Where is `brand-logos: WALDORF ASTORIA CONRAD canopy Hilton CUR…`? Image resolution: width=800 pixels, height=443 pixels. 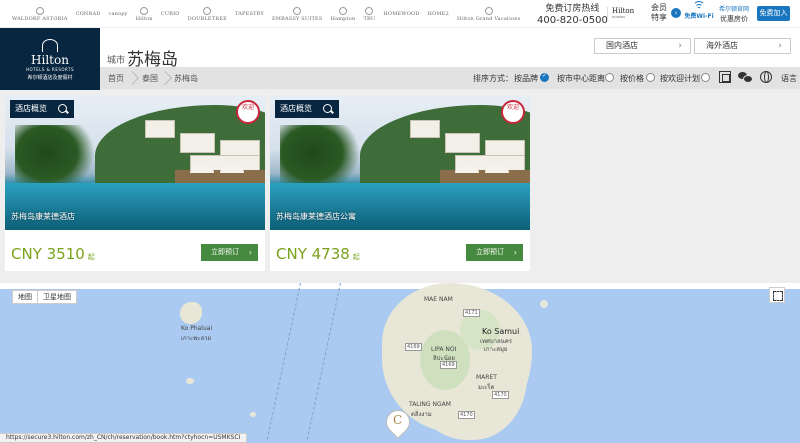 brand-logos: WALDORF ASTORIA CONRAD canopy Hilton CUR… is located at coordinates (266, 14).